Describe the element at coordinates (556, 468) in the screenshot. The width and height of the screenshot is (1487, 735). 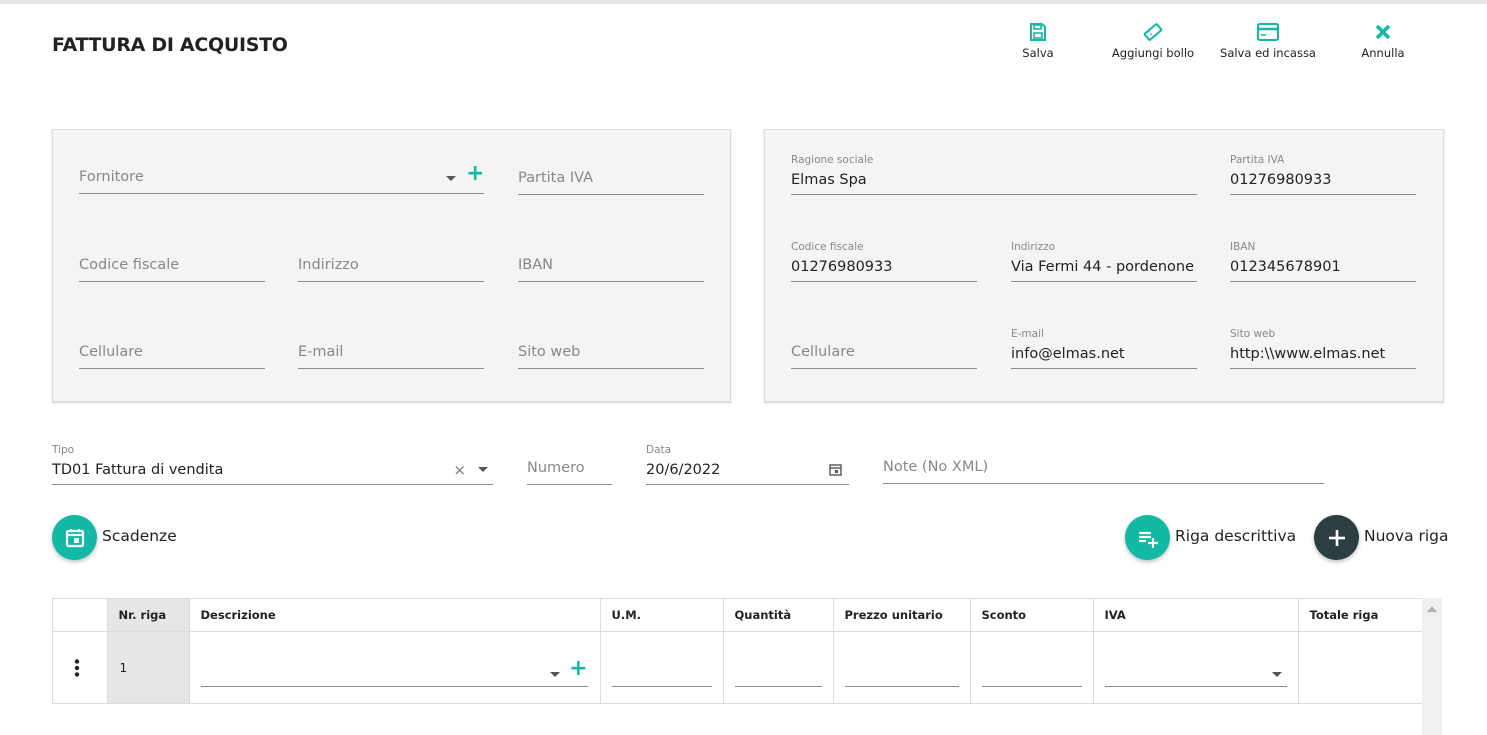
I see `number-placeholder: Numero` at that location.